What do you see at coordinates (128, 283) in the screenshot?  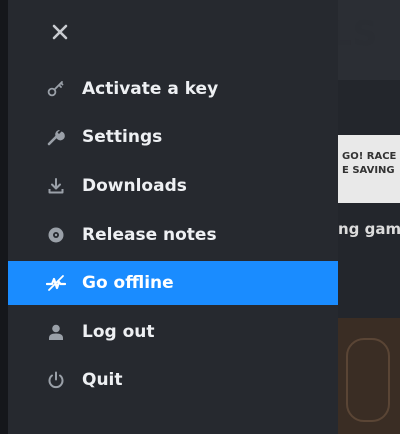 I see `menu-item-label: Go offline` at bounding box center [128, 283].